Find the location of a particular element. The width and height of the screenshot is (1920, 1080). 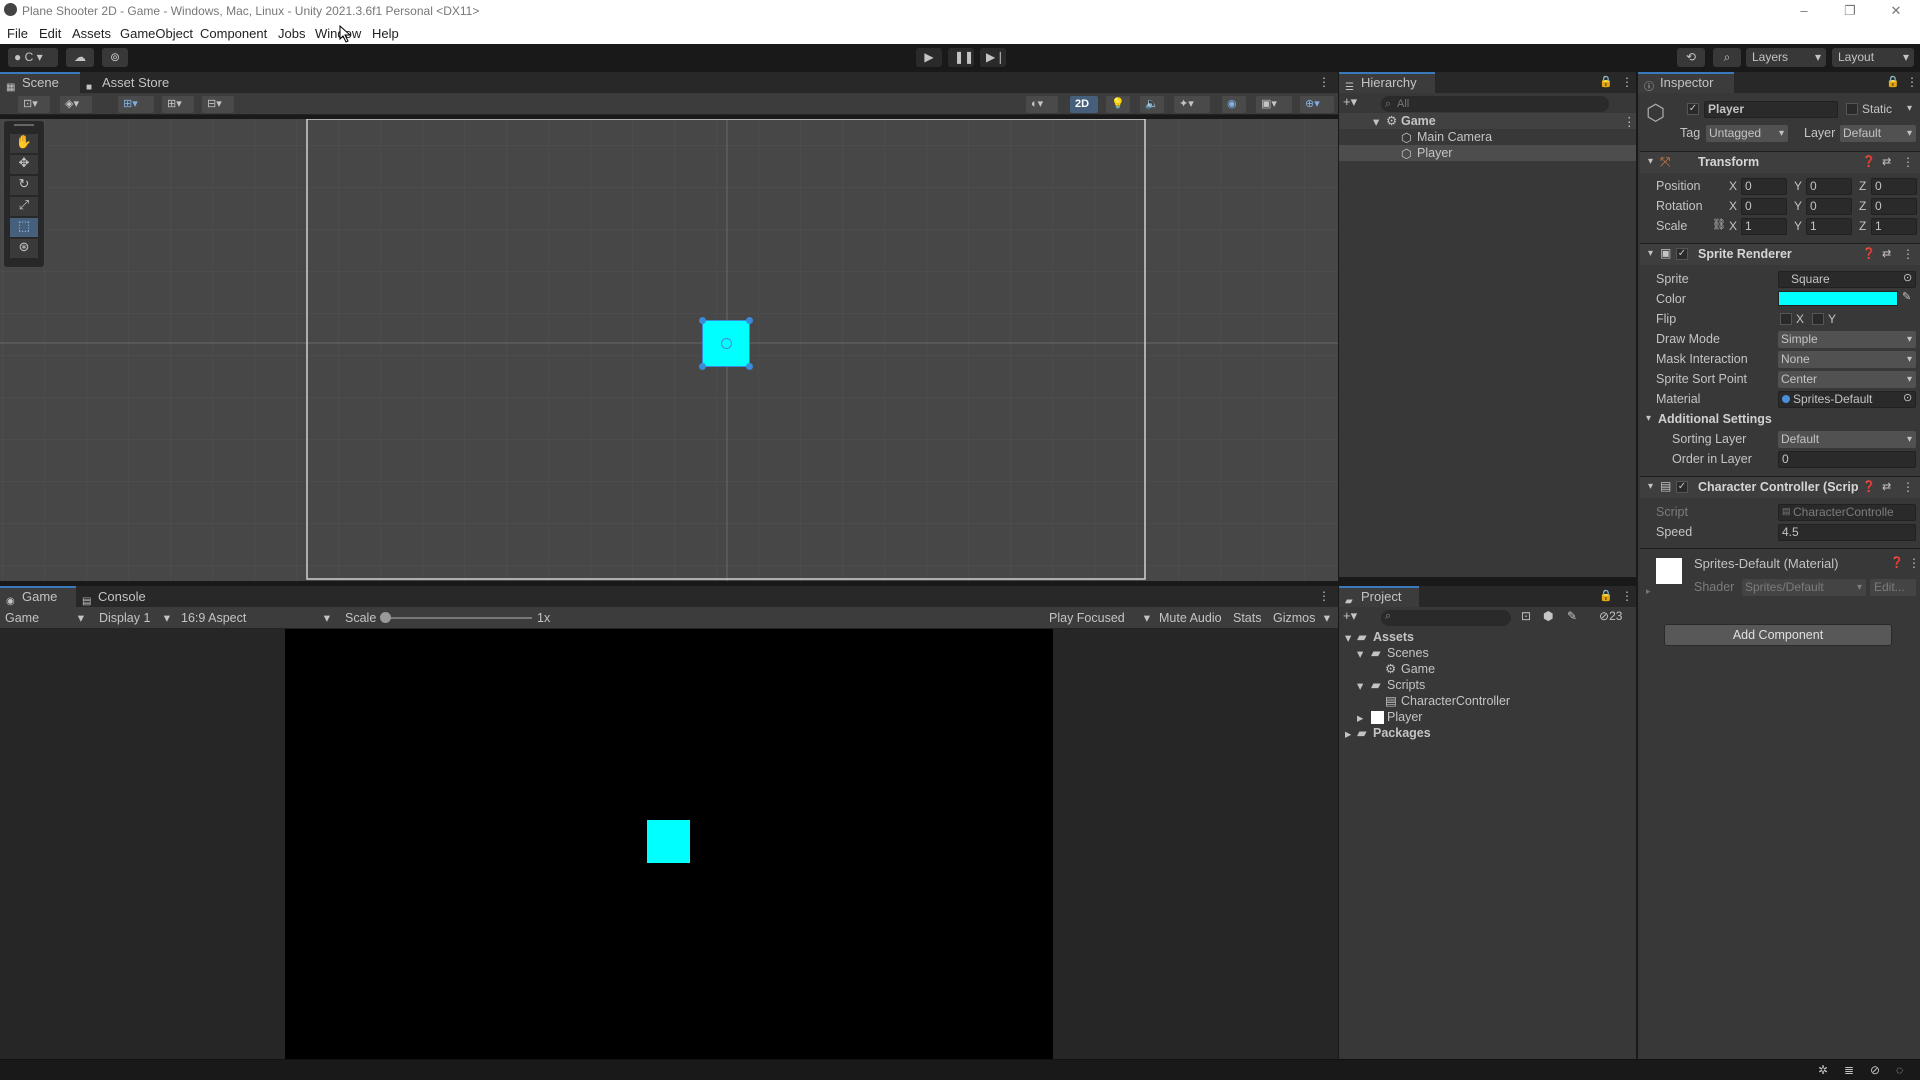

search-icon: ⌕ is located at coordinates (1727, 57).